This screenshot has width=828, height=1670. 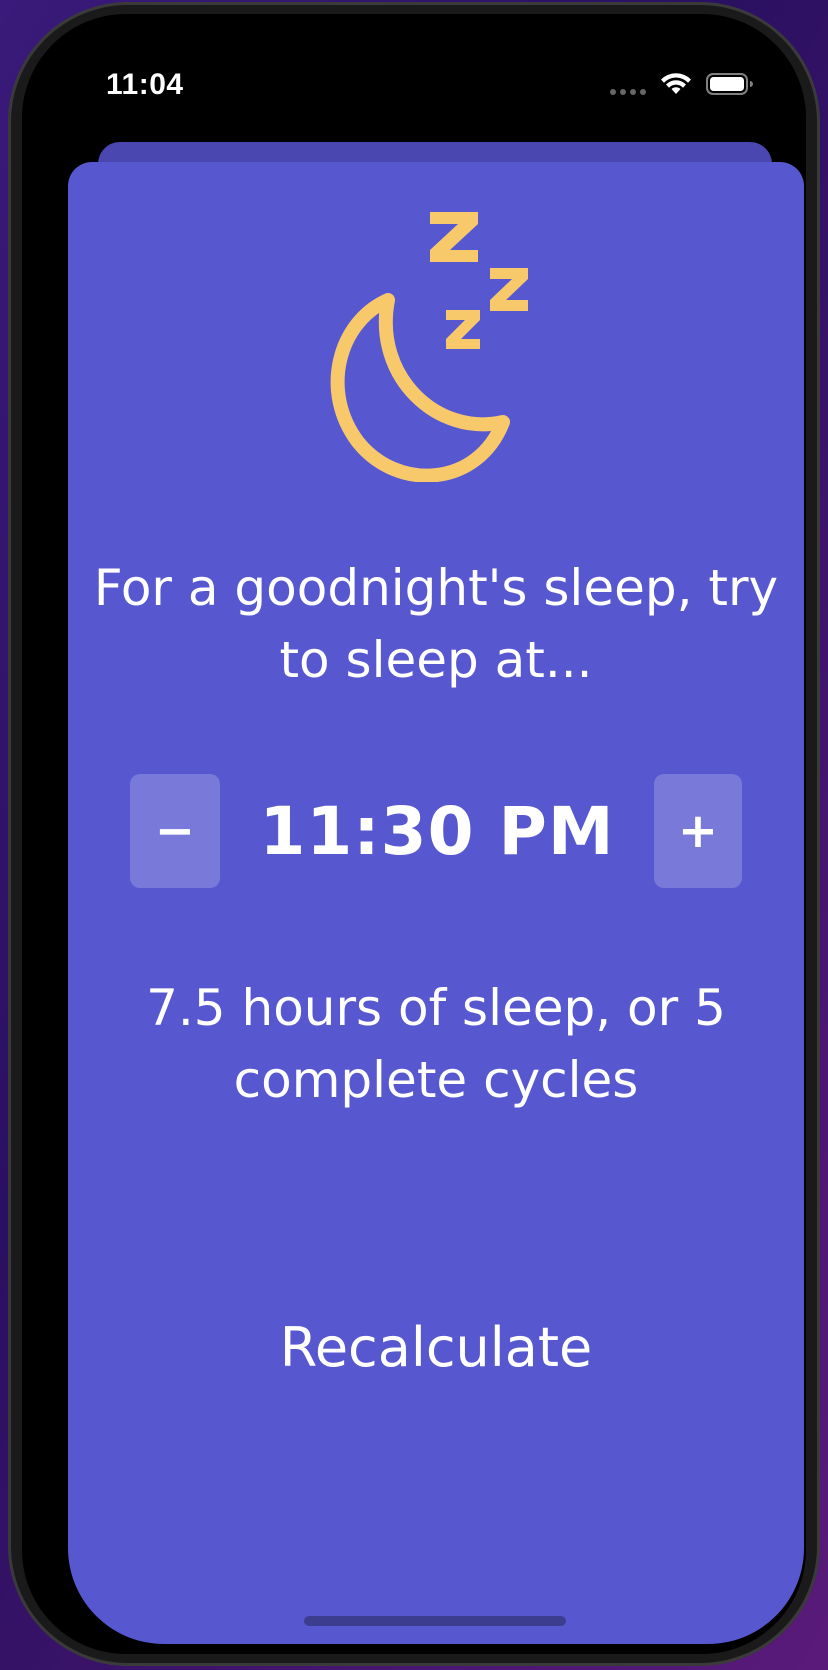 I want to click on bedtime-stepper: − 11:30 PM +, so click(x=436, y=831).